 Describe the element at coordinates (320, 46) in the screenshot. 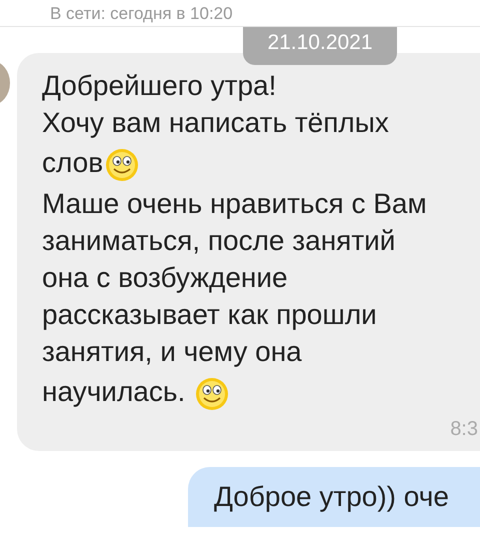

I see `date-badge: 21.10.2021` at that location.